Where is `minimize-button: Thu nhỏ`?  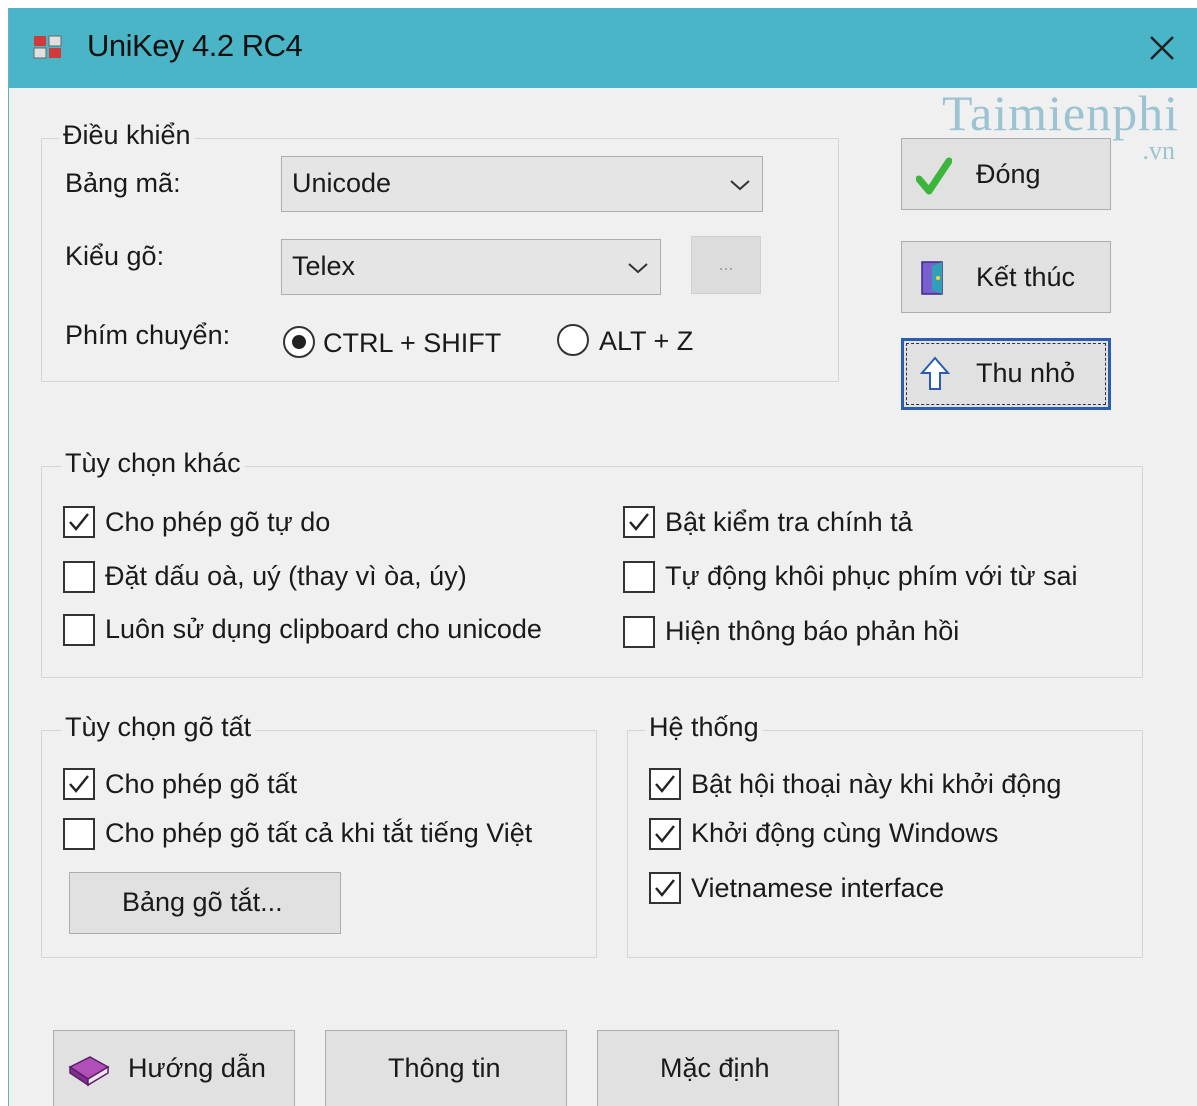 minimize-button: Thu nhỏ is located at coordinates (1006, 374).